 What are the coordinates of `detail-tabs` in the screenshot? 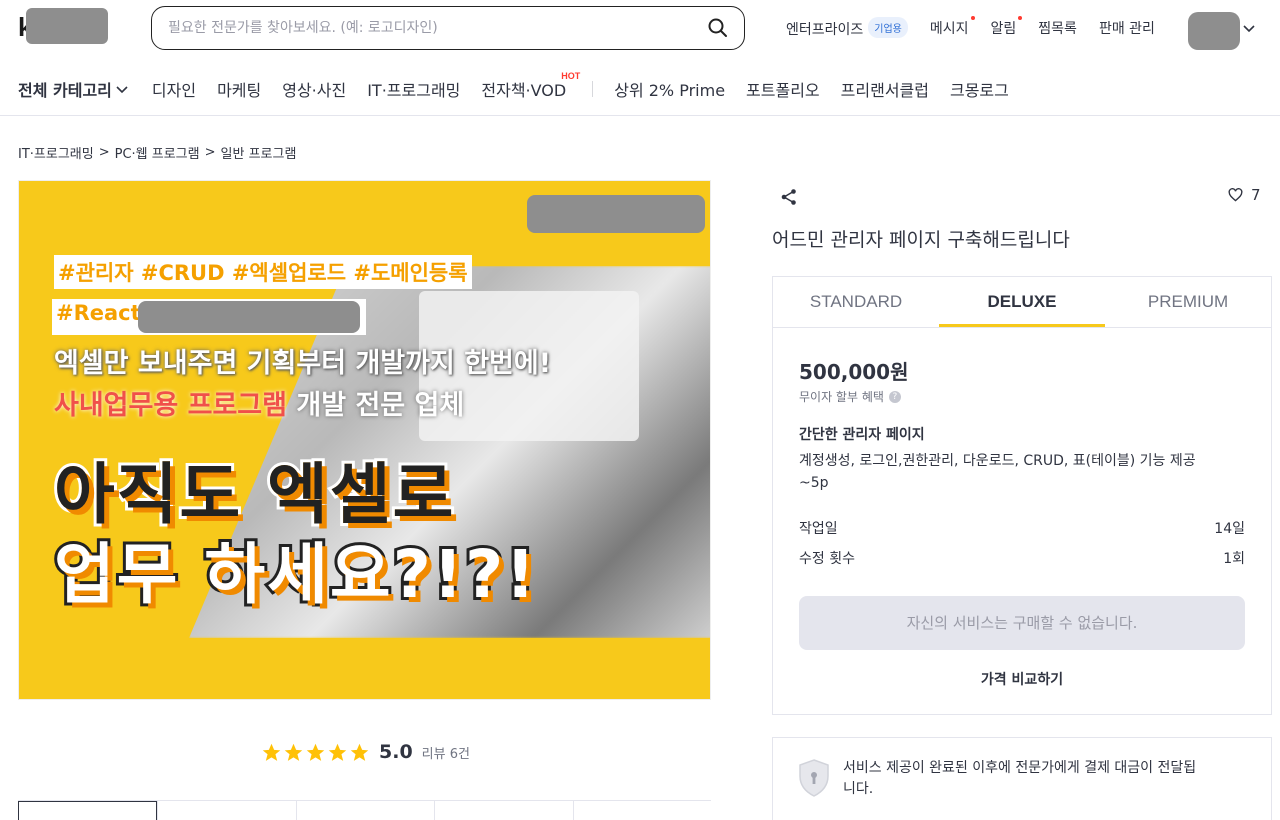 It's located at (364, 810).